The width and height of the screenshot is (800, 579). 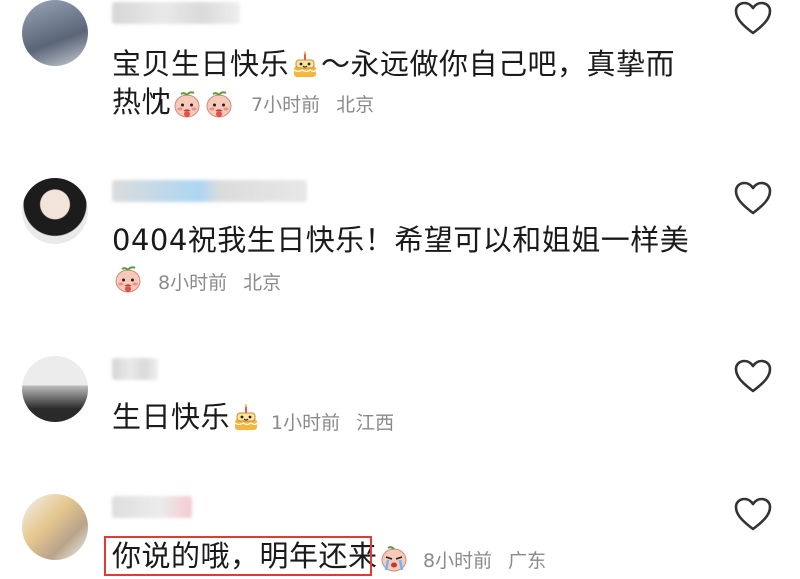 I want to click on comment-text: 生日快乐, so click(x=187, y=417).